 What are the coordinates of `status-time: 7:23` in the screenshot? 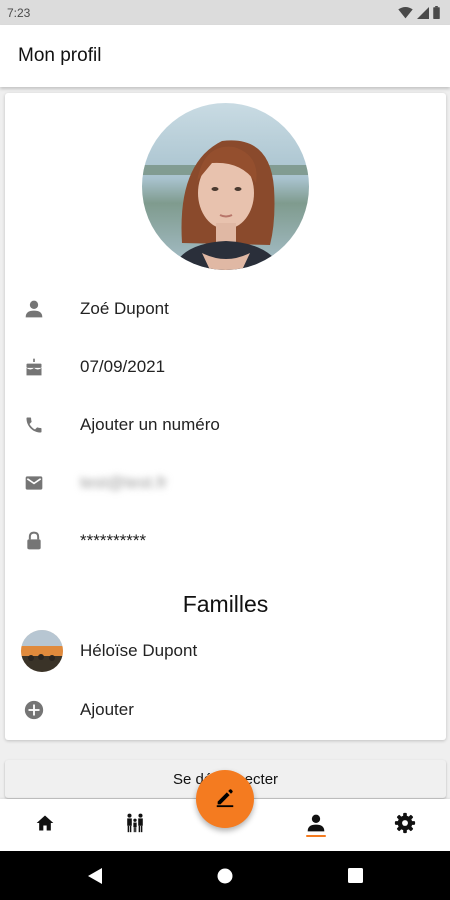 It's located at (19, 12).